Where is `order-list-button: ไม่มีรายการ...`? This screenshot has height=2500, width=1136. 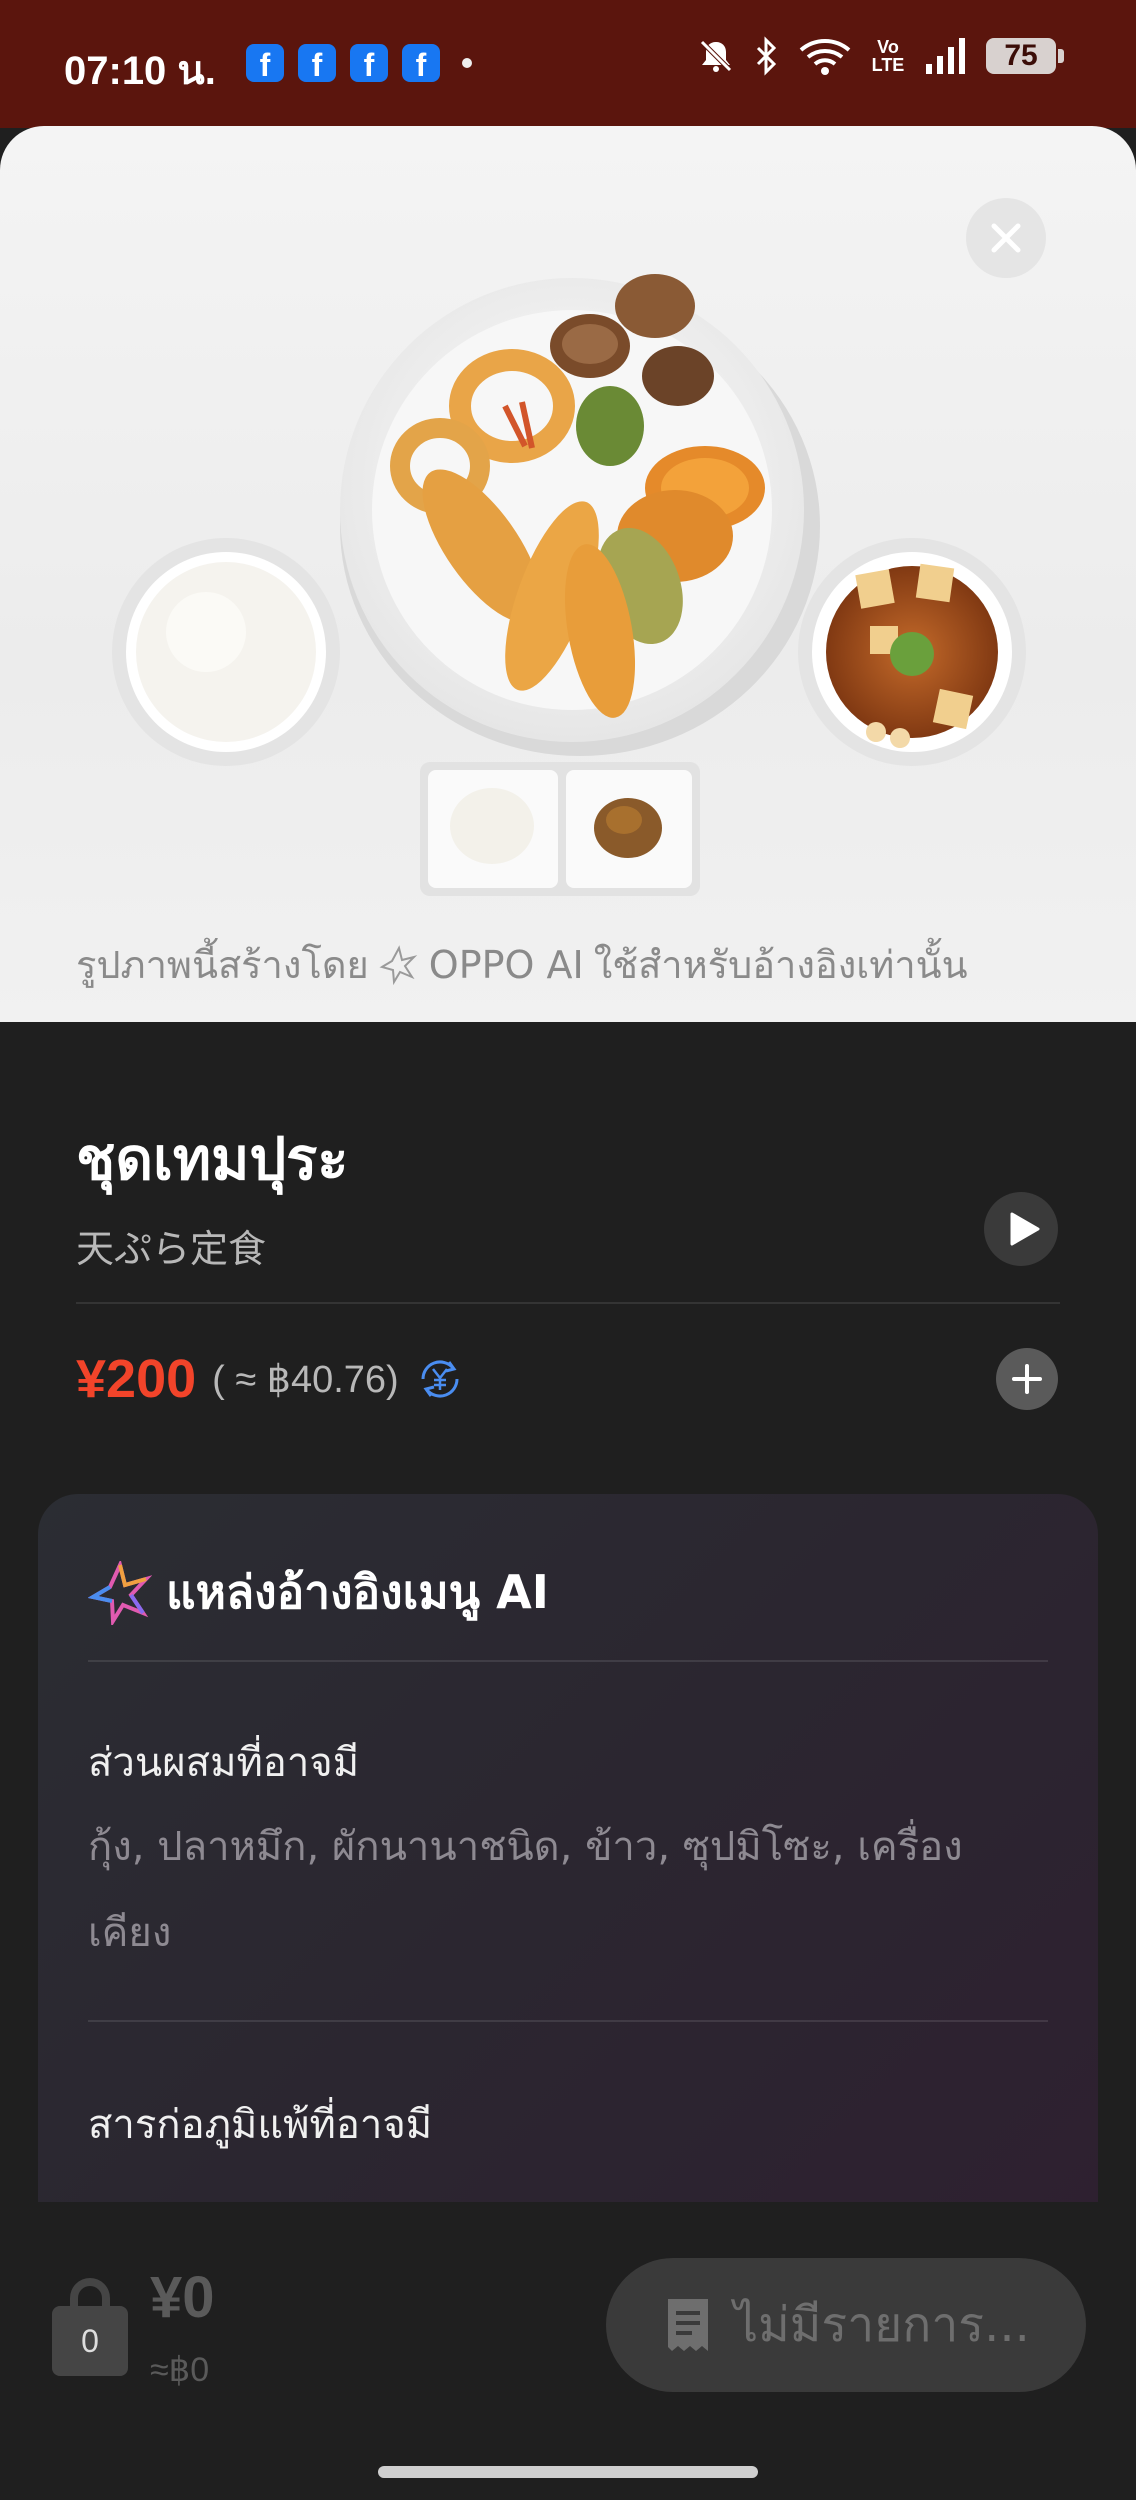
order-list-button: ไม่มีรายการ... is located at coordinates (846, 2325).